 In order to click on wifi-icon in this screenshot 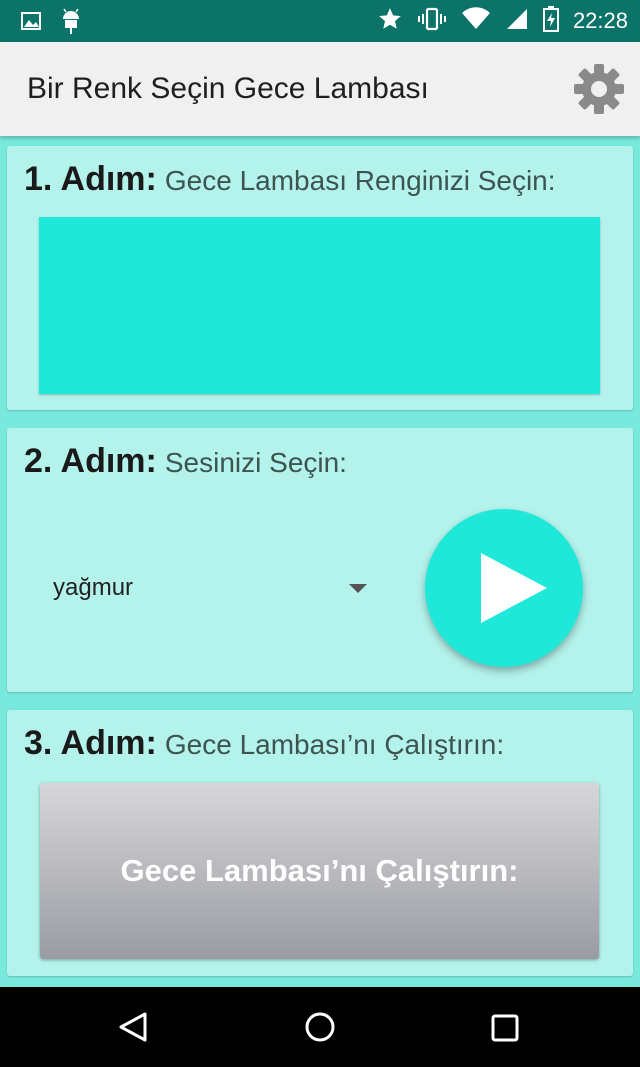, I will do `click(476, 21)`.